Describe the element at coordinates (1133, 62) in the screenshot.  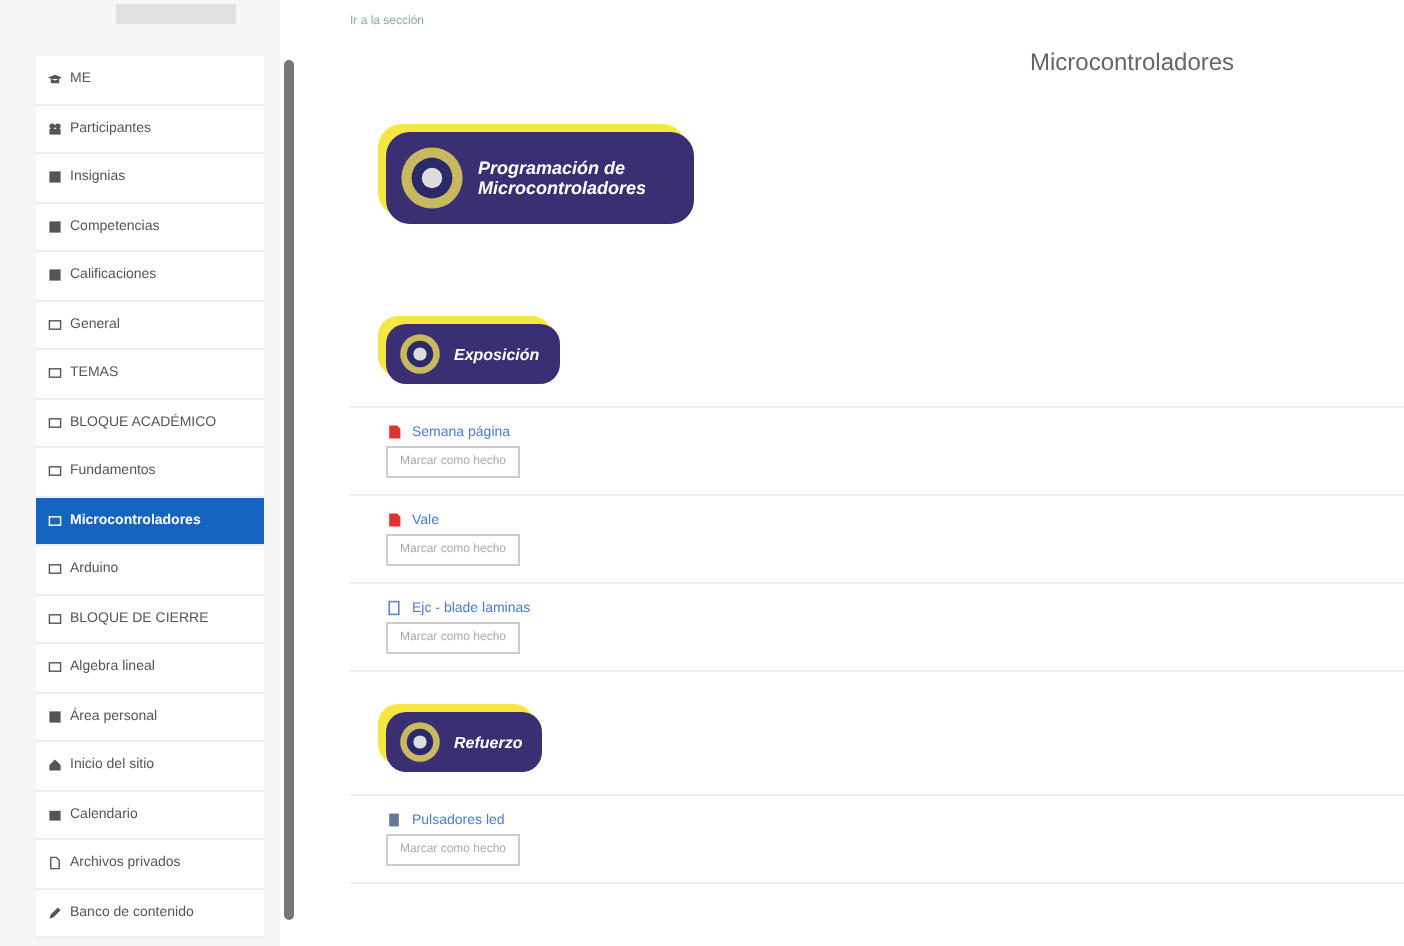
I see `section-title: Microcontroladores` at that location.